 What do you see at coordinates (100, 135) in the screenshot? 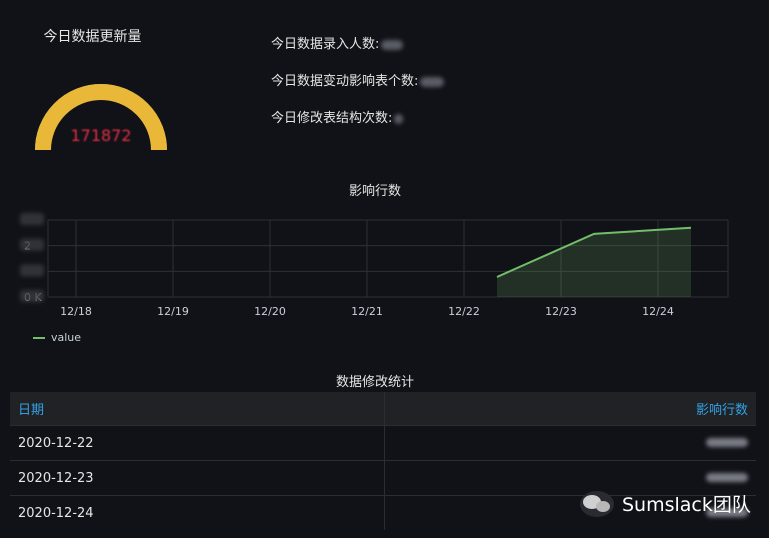
I see `gauge-value: 171872` at bounding box center [100, 135].